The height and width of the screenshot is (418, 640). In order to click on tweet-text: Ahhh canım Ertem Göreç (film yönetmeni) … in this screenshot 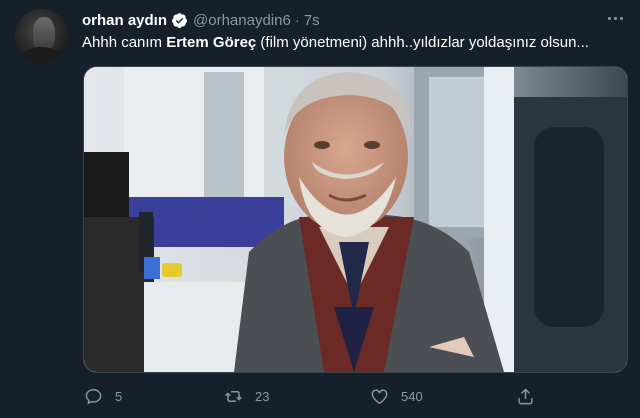, I will do `click(335, 42)`.